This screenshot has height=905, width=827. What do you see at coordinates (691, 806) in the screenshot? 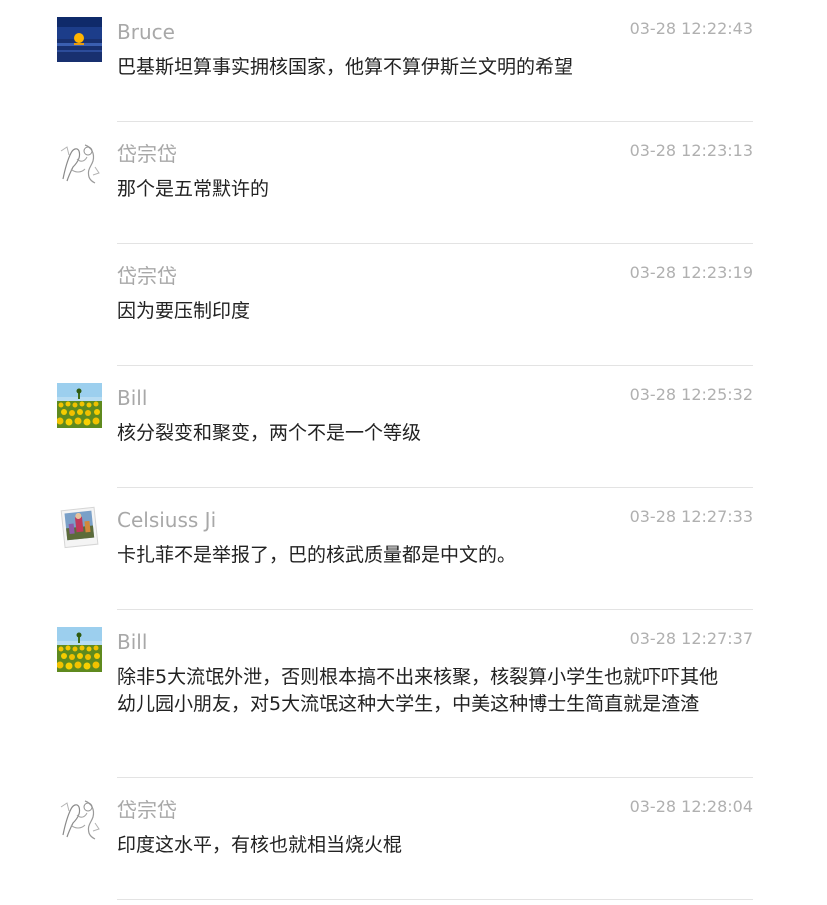
I see `message-timestamp: 03-28 12:28:04` at bounding box center [691, 806].